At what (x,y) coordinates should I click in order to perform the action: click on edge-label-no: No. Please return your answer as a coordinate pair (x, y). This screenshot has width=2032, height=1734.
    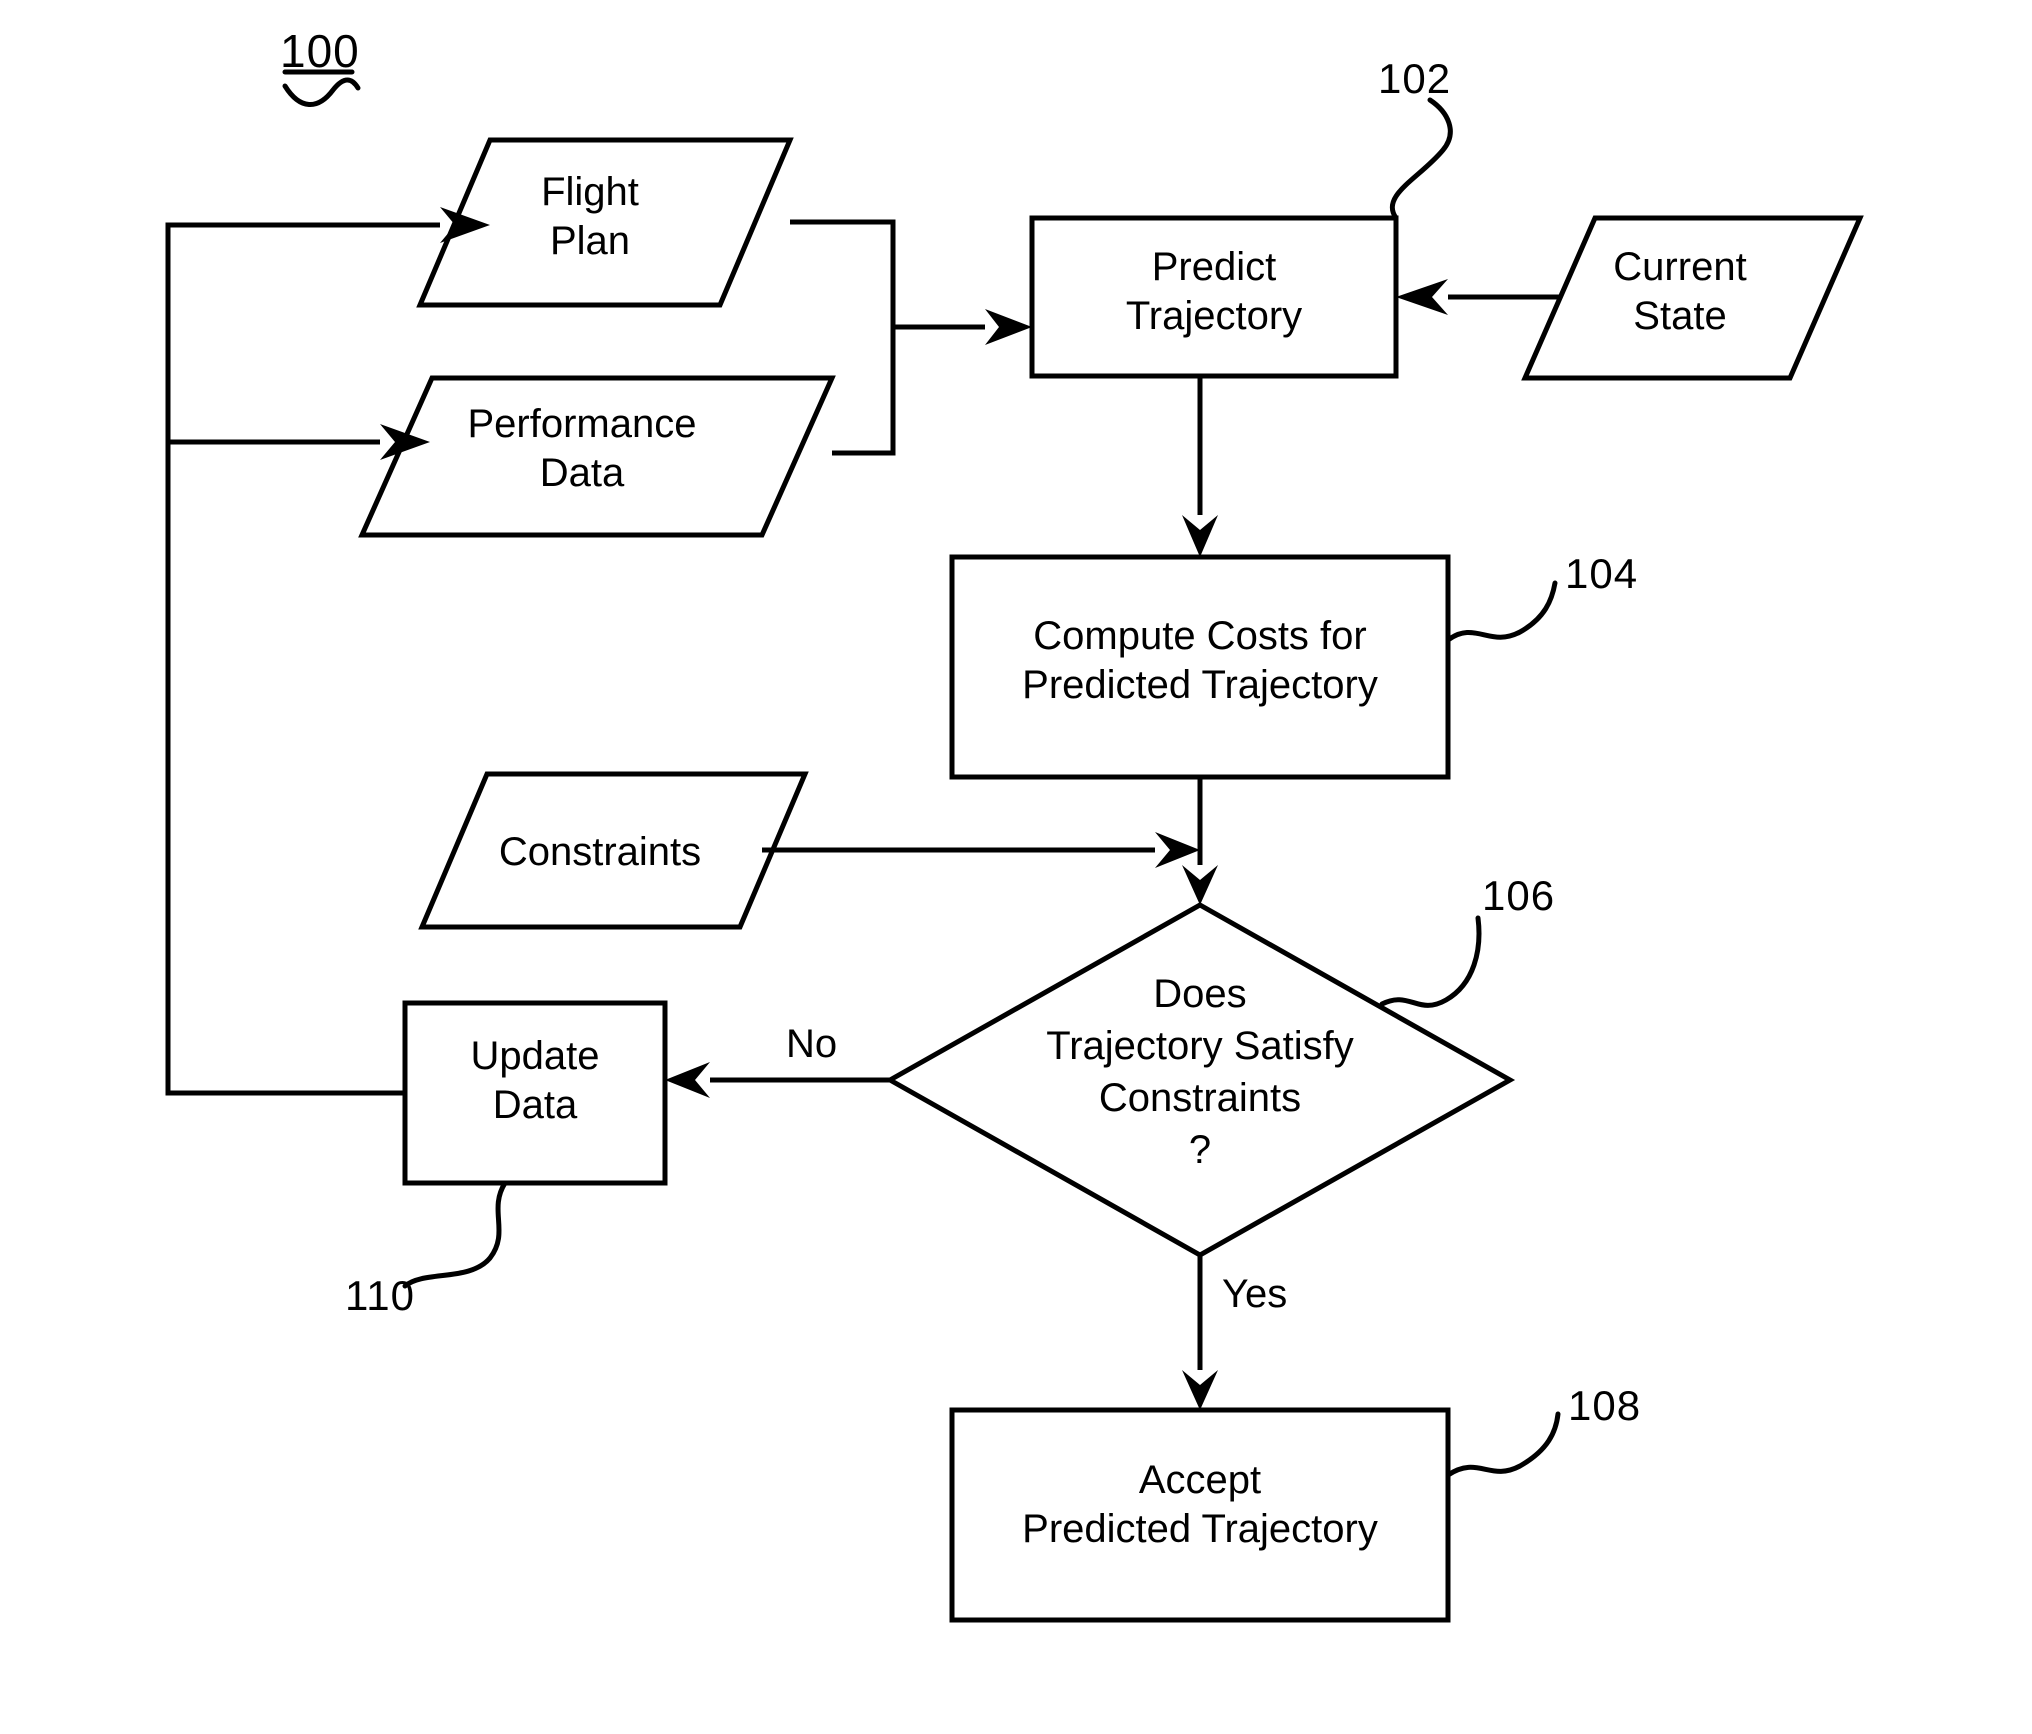
    Looking at the image, I should click on (812, 1044).